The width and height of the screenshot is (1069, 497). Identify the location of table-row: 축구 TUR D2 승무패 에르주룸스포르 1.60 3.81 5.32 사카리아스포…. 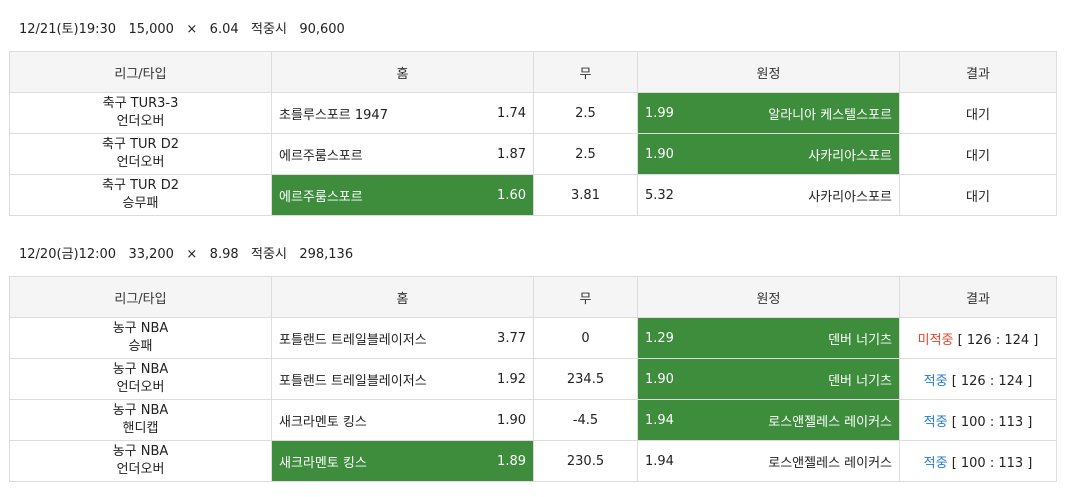
(533, 195).